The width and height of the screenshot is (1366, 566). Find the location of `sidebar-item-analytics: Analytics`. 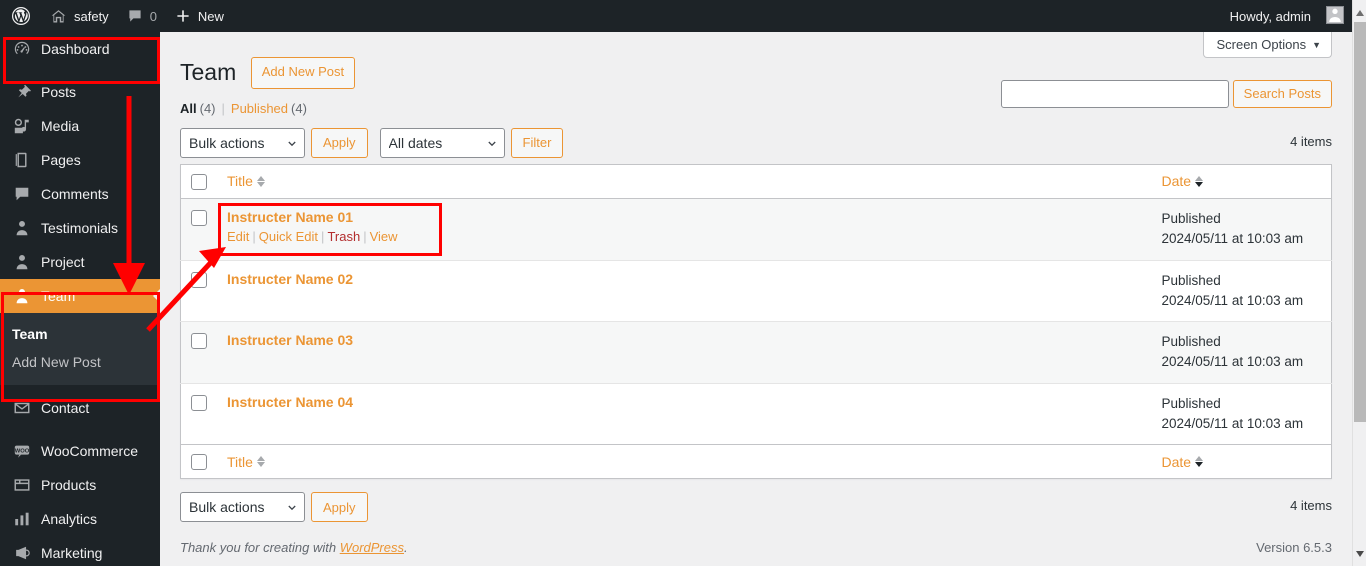

sidebar-item-analytics: Analytics is located at coordinates (80, 519).